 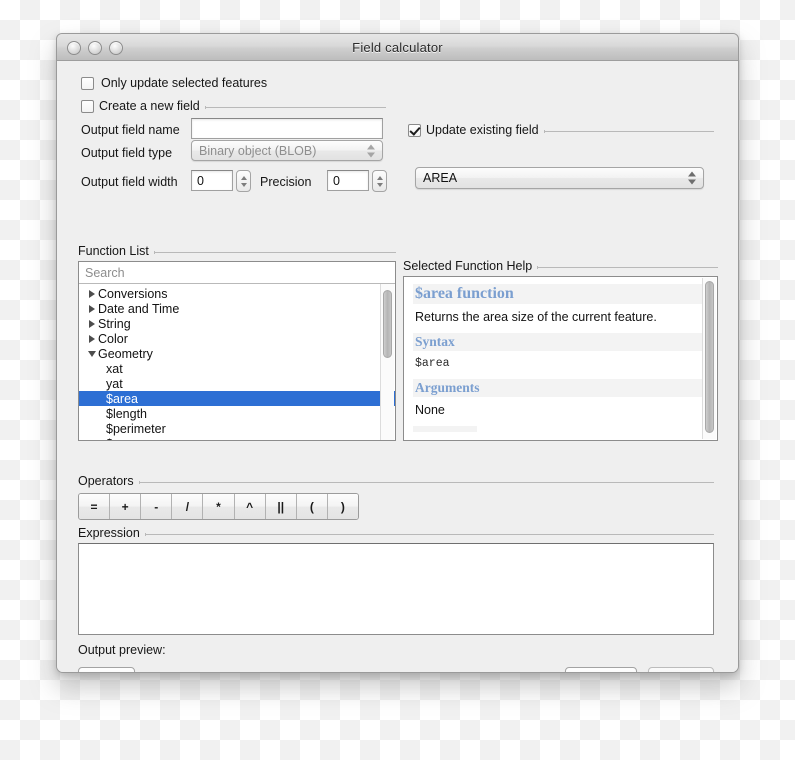 I want to click on window-title: Field calculator, so click(x=397, y=47).